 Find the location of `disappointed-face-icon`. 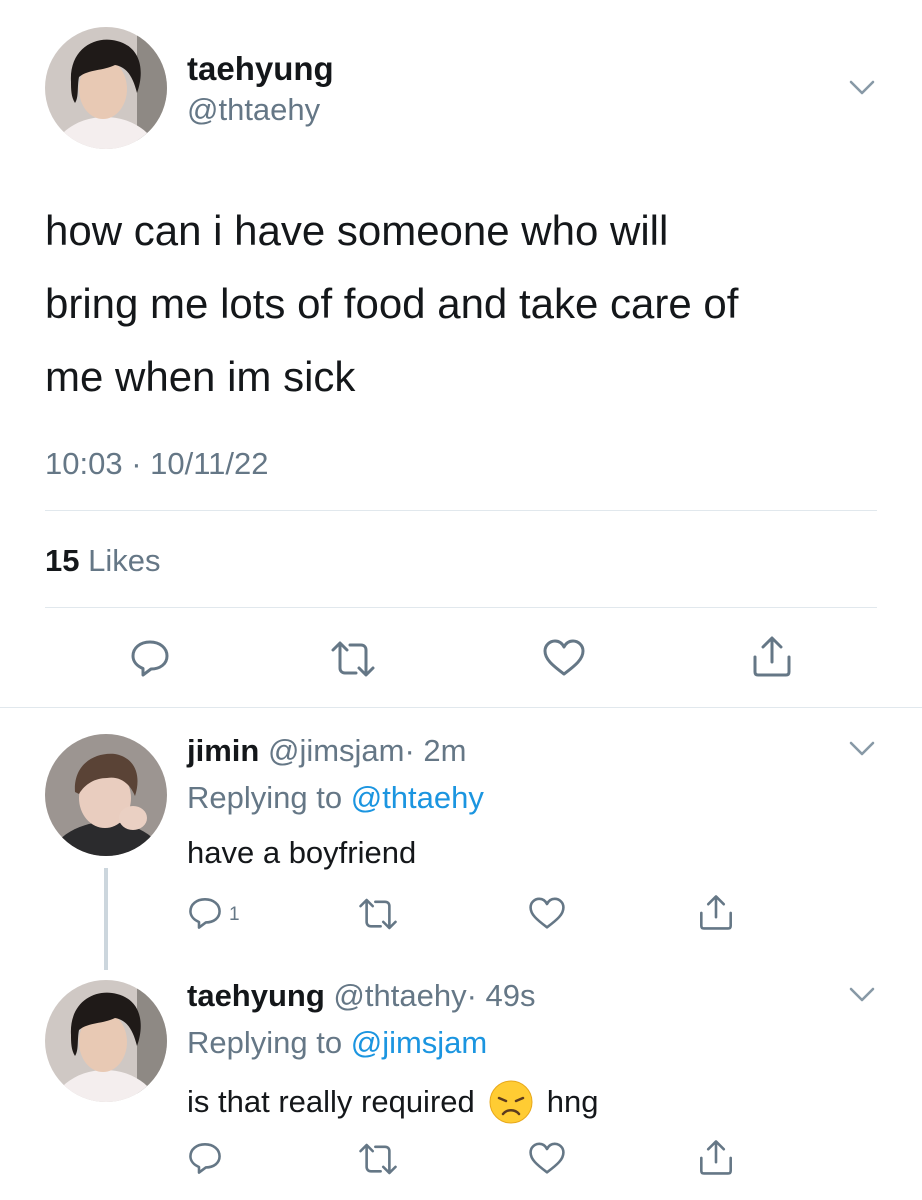

disappointed-face-icon is located at coordinates (511, 1102).